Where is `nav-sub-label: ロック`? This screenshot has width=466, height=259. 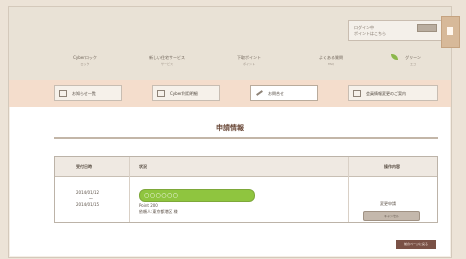
nav-sub-label: ロック is located at coordinates (85, 64).